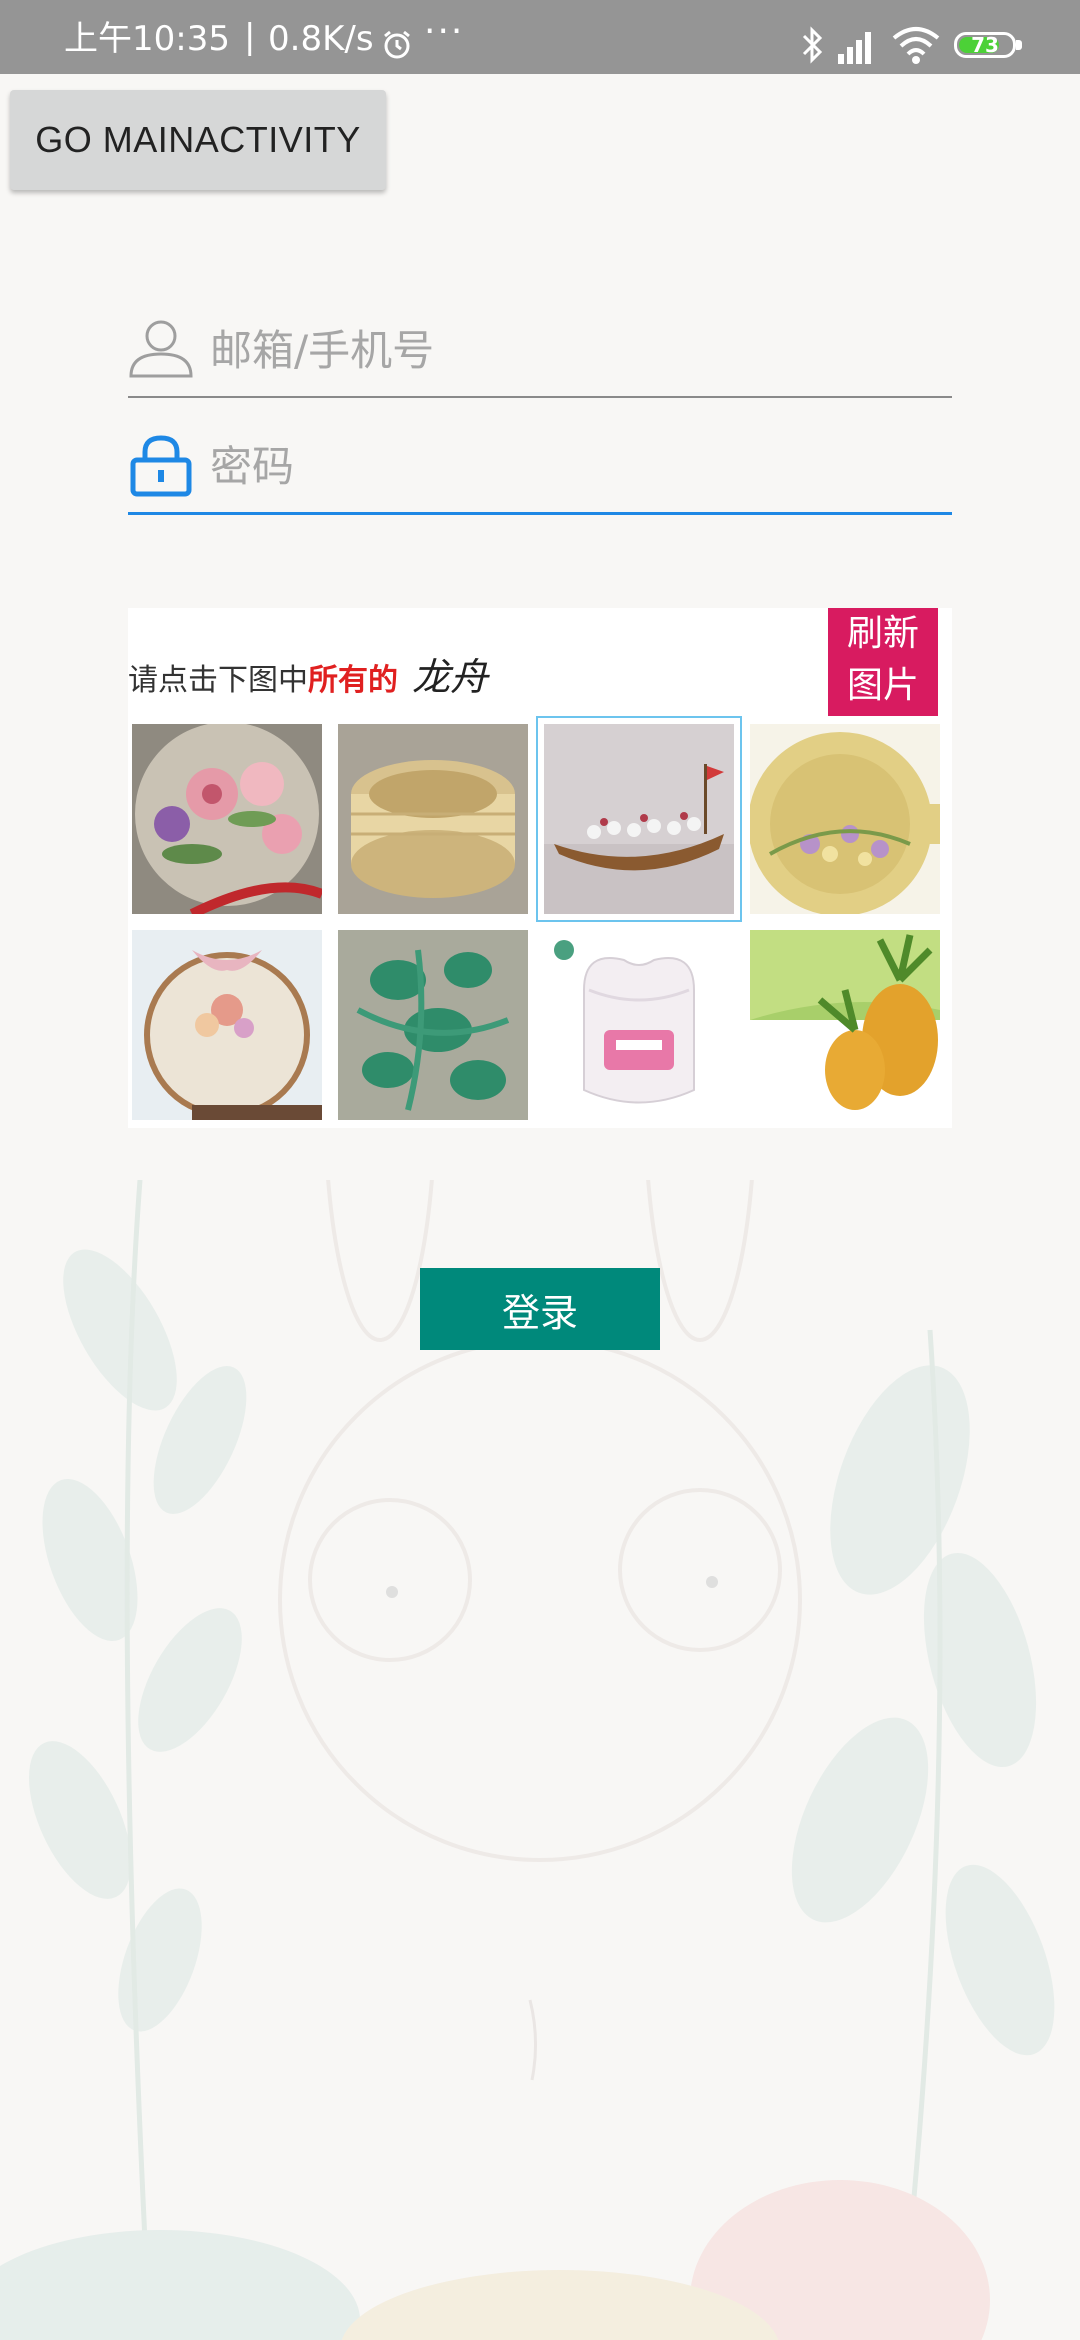  I want to click on captcha-tile-dragon-boat, so click(639, 819).